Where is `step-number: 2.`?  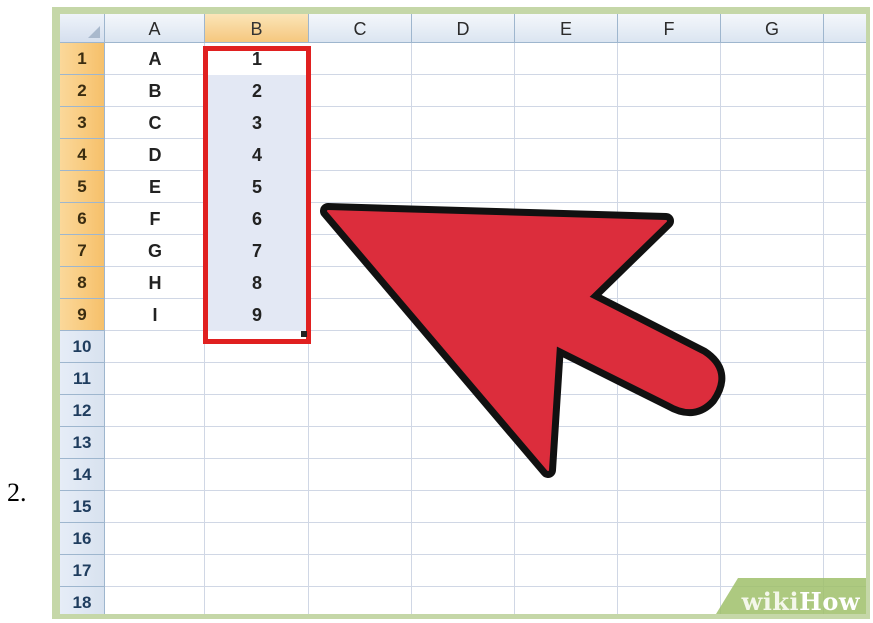
step-number: 2. is located at coordinates (17, 492).